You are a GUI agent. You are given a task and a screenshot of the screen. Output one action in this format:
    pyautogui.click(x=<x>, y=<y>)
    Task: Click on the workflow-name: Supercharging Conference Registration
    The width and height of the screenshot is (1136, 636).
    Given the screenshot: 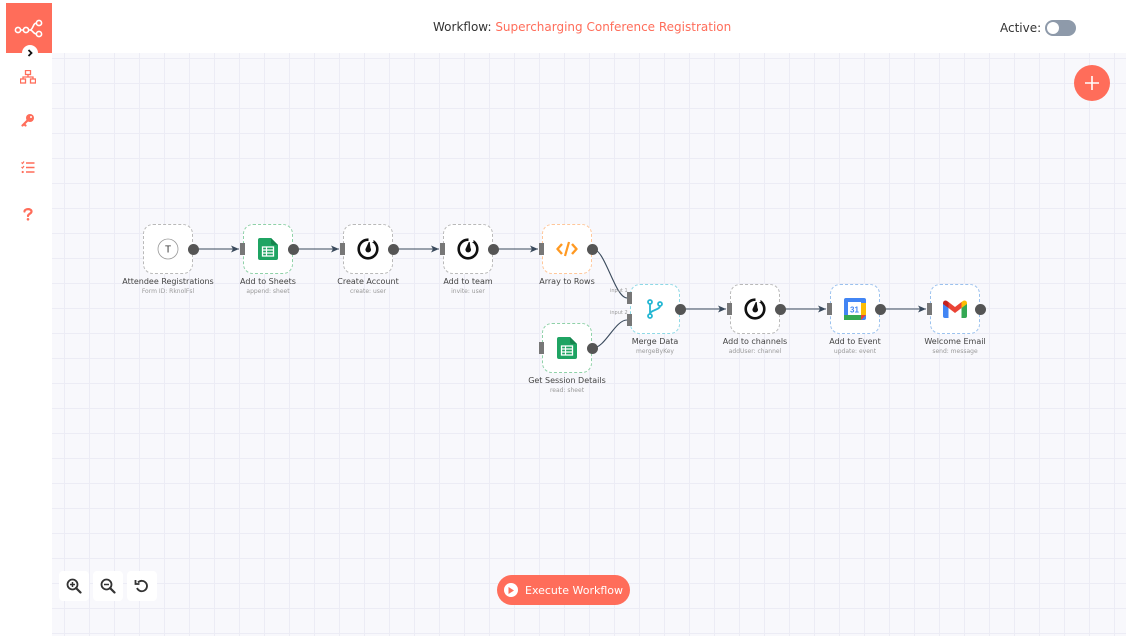 What is the action you would take?
    pyautogui.click(x=613, y=27)
    